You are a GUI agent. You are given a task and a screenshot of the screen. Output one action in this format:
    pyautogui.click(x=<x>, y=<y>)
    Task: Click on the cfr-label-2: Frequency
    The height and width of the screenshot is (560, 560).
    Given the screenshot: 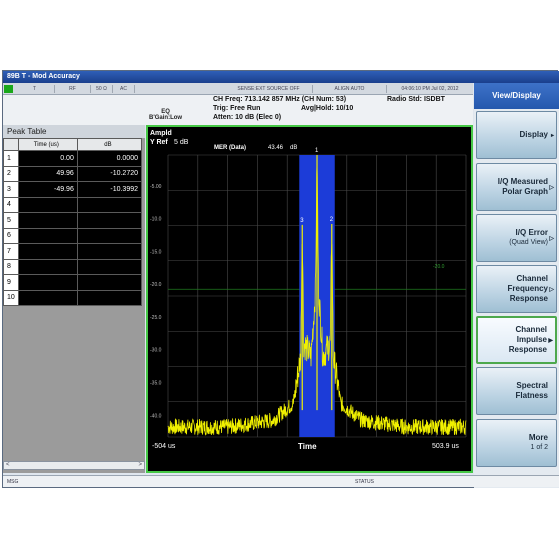 What is the action you would take?
    pyautogui.click(x=527, y=288)
    